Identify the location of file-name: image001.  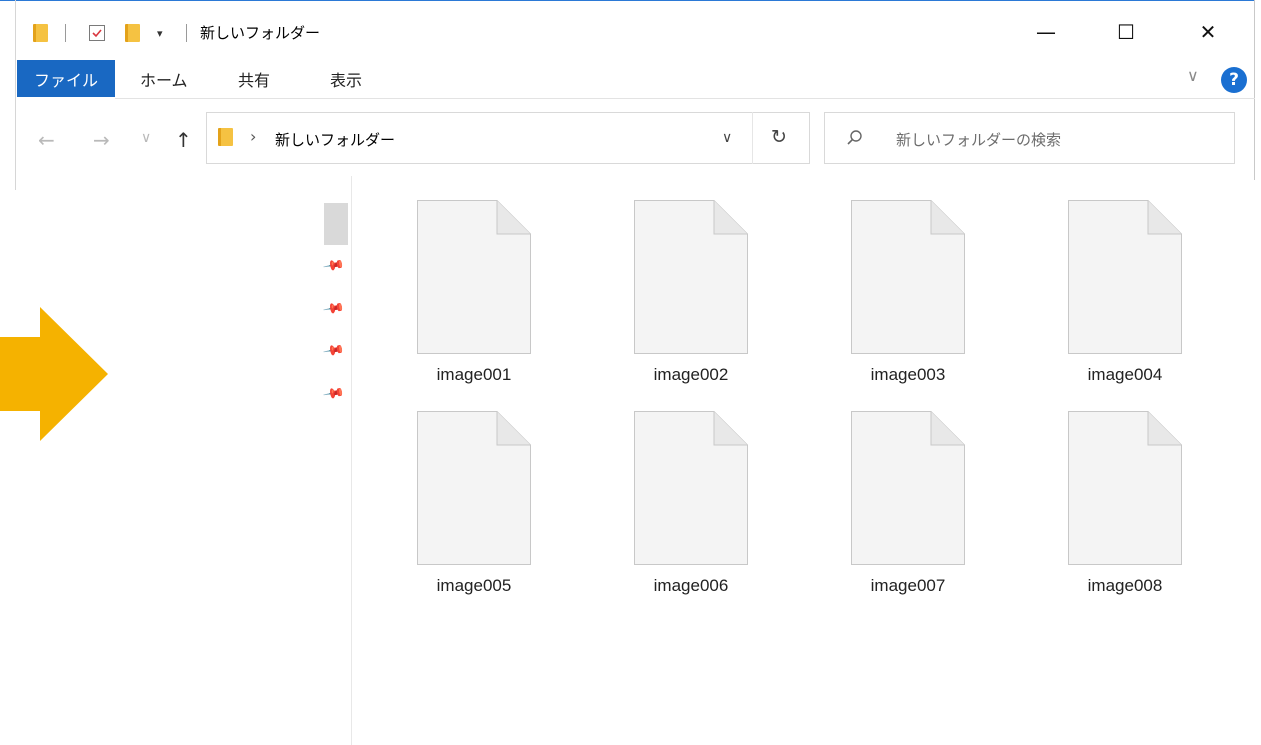
(474, 374).